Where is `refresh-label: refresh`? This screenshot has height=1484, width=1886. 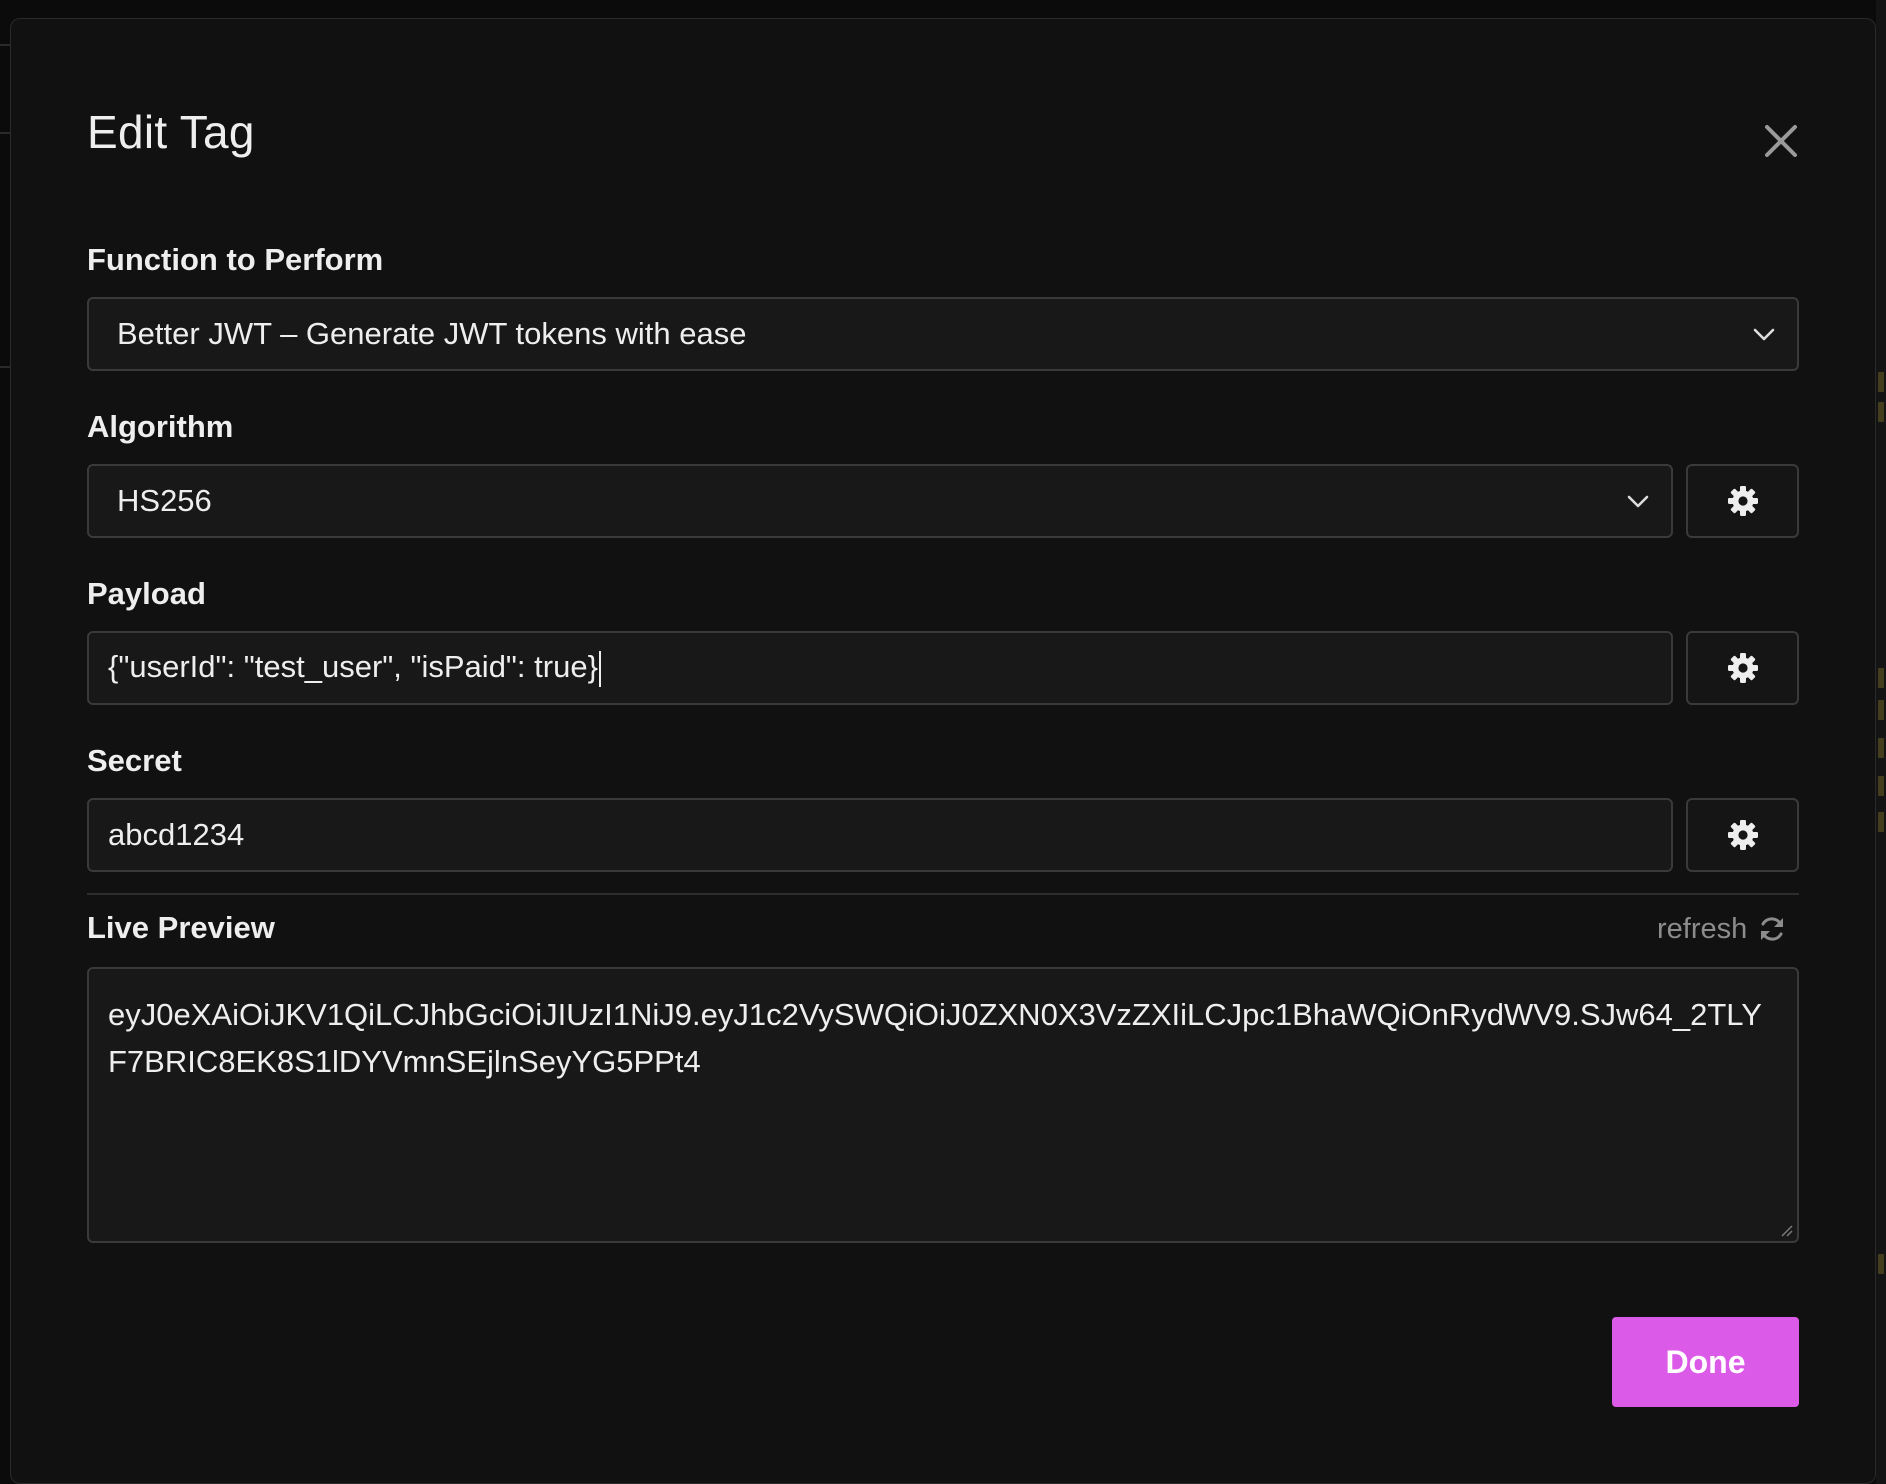 refresh-label: refresh is located at coordinates (1702, 928).